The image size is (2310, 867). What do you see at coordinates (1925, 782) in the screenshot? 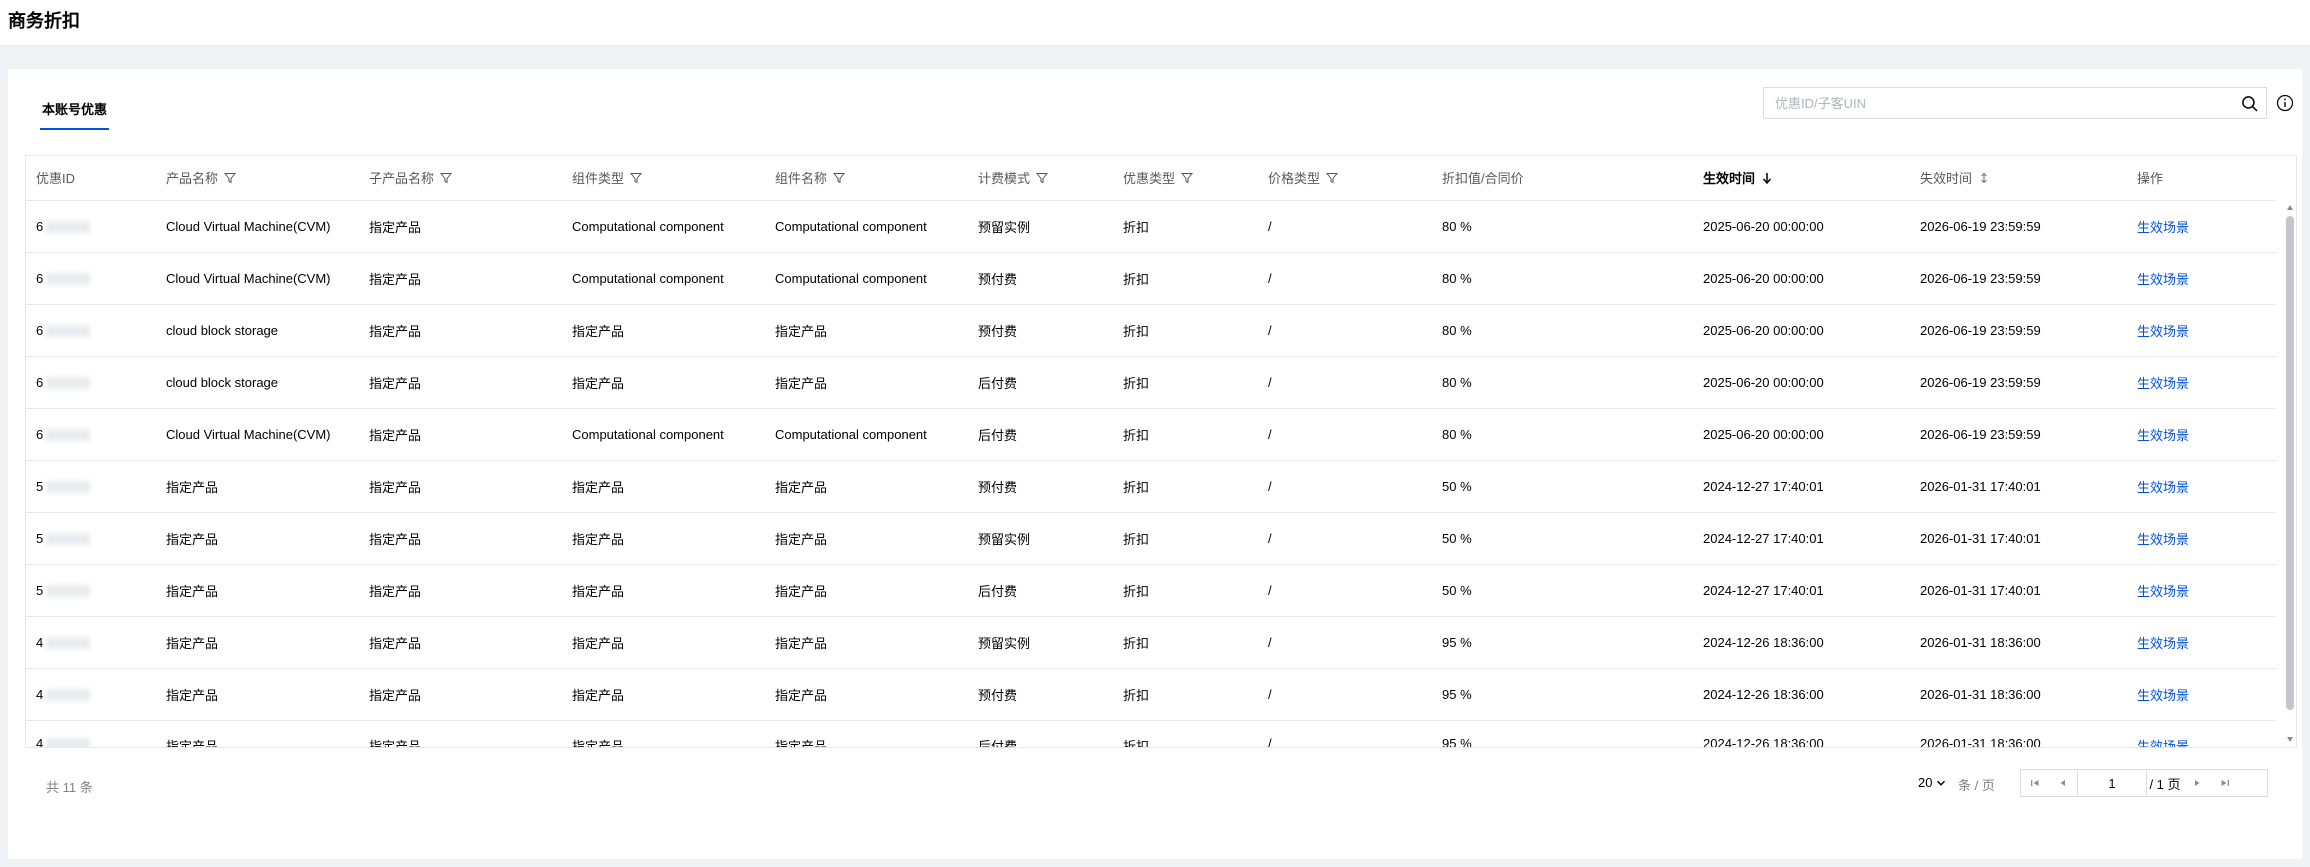
I see `page-size-value: 20` at bounding box center [1925, 782].